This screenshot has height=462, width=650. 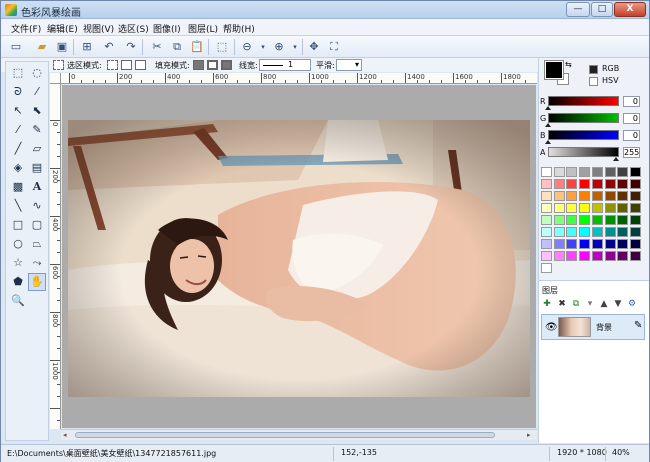 I want to click on mode-hsv-radio, so click(x=593, y=81).